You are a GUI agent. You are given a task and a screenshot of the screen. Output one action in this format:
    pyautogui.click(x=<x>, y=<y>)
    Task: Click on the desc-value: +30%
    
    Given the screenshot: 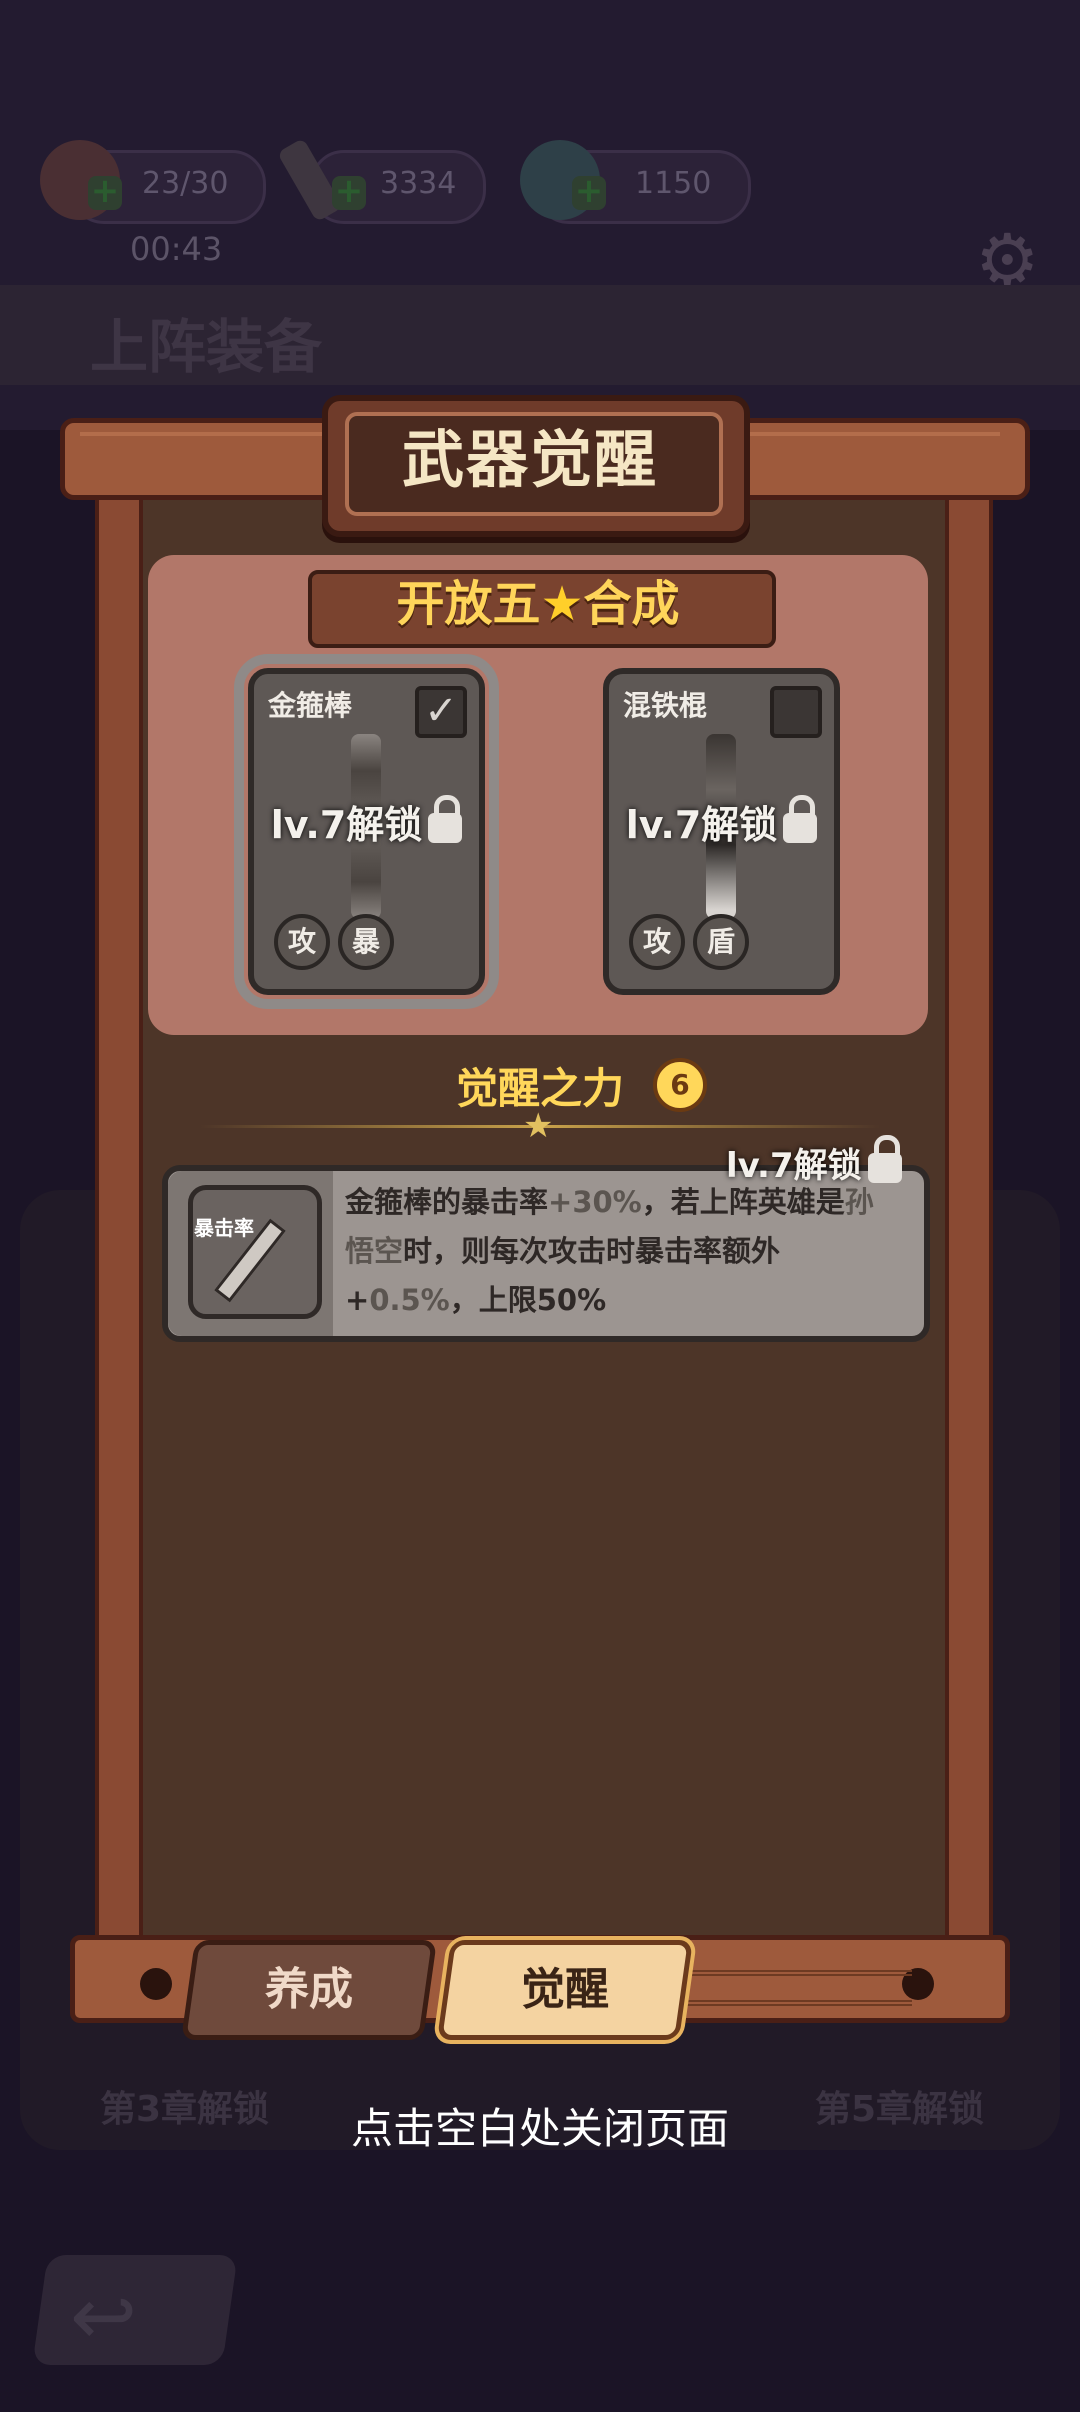 What is the action you would take?
    pyautogui.click(x=595, y=1202)
    